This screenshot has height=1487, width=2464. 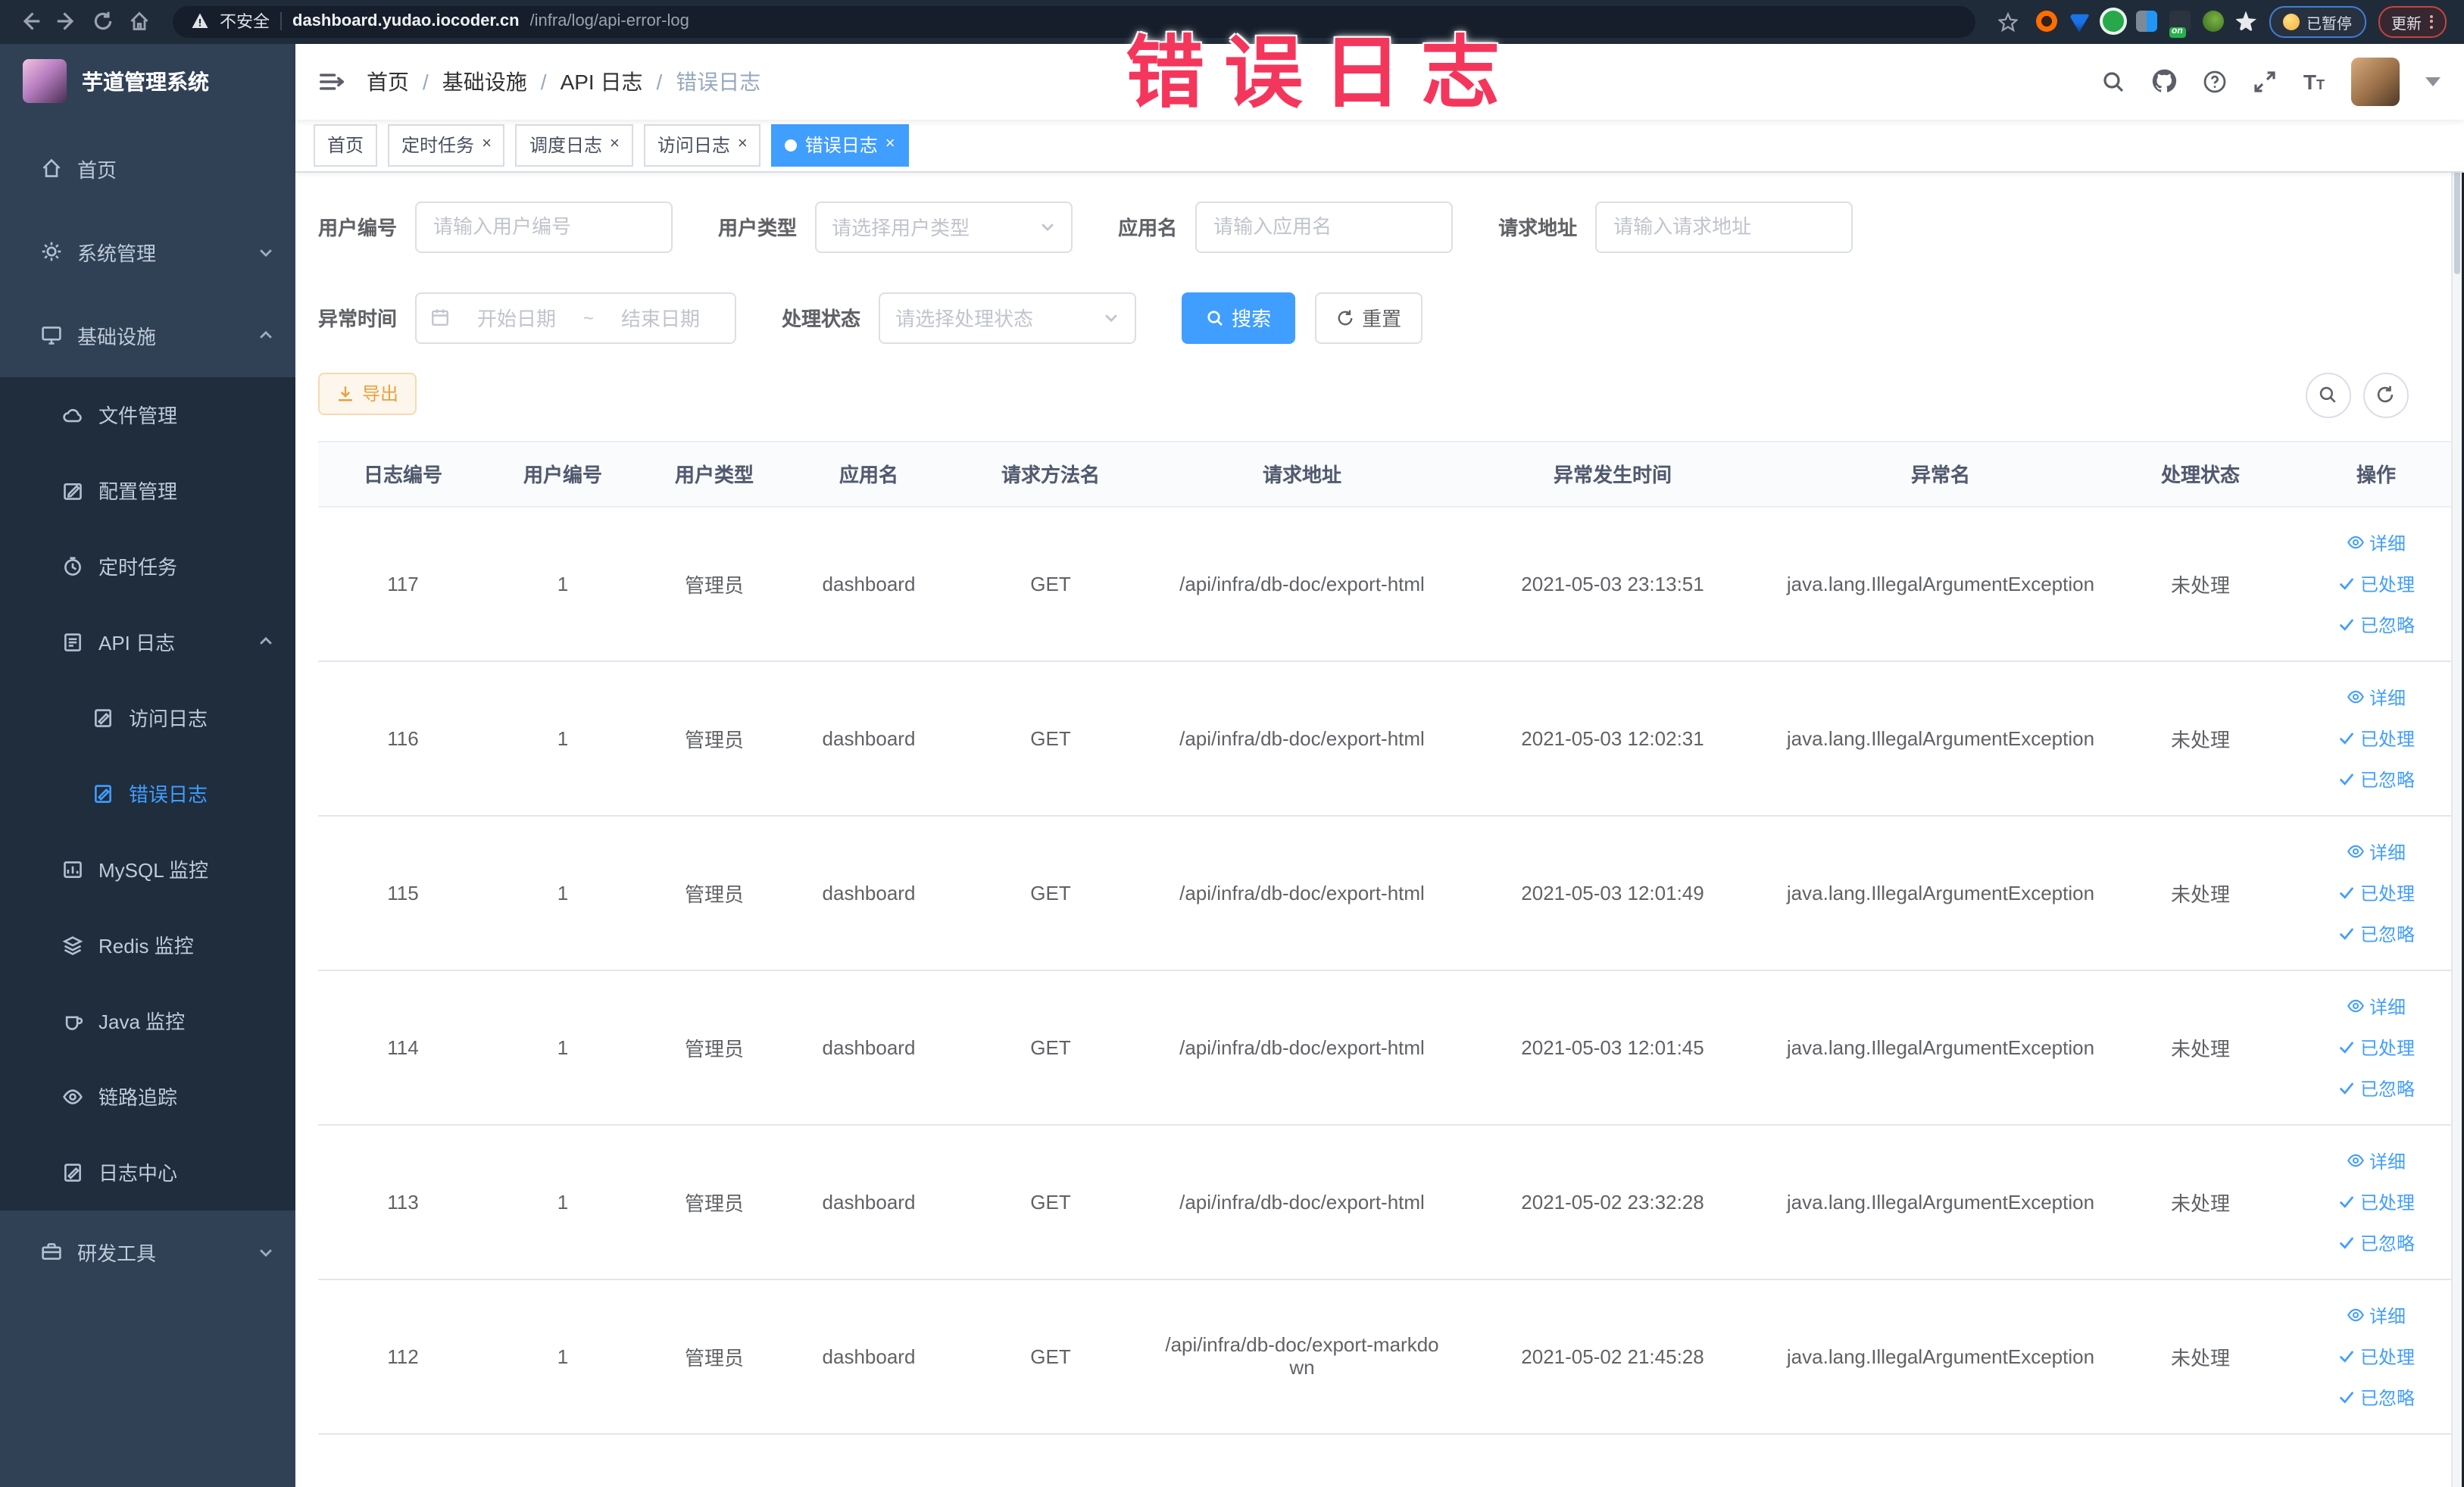 I want to click on search-icon, so click(x=1215, y=317).